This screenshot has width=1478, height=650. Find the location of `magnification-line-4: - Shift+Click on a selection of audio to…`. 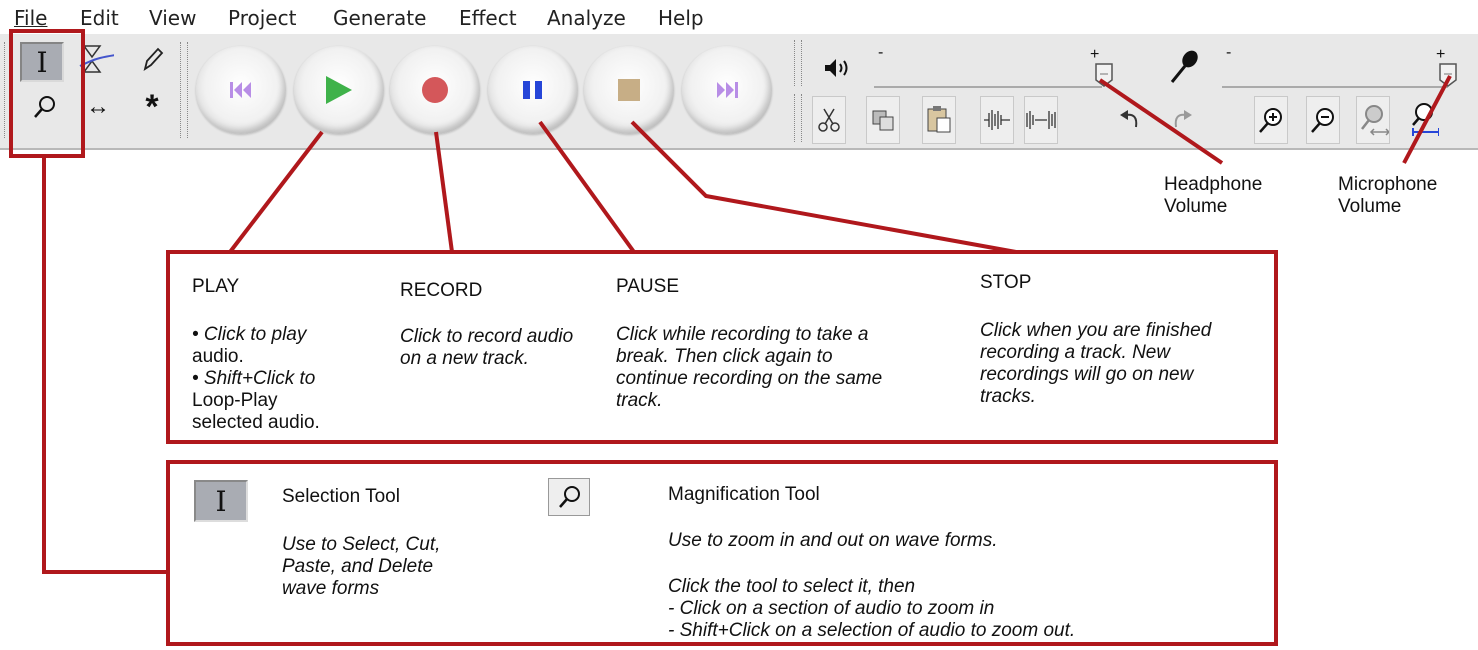

magnification-line-4: - Shift+Click on a selection of audio to… is located at coordinates (872, 630).